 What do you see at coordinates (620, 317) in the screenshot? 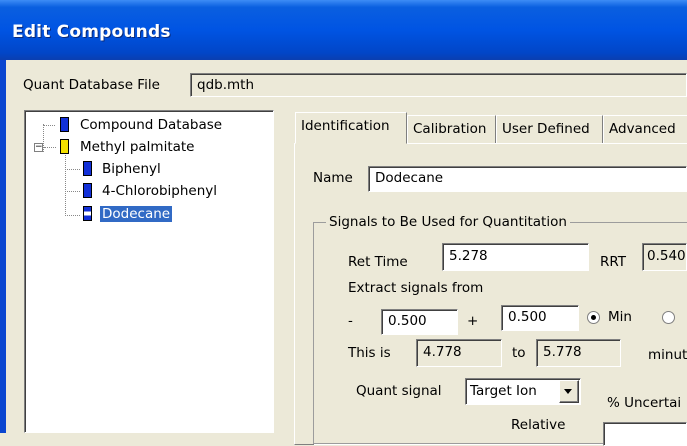
I see `min-radio-label: Min` at bounding box center [620, 317].